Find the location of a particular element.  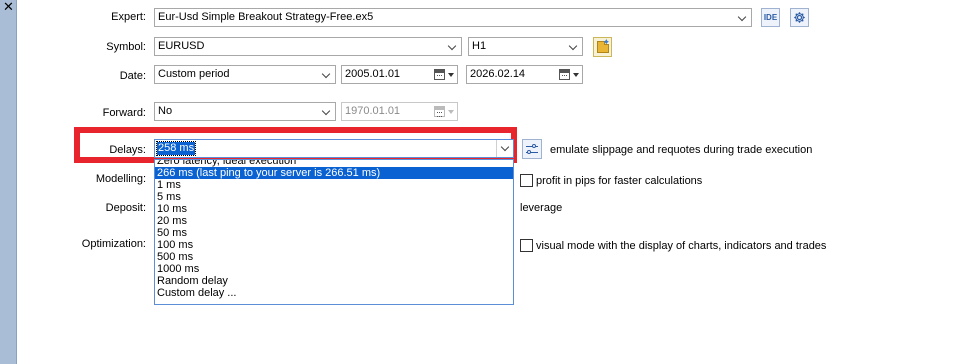

timeframe-value: H1 is located at coordinates (479, 46).